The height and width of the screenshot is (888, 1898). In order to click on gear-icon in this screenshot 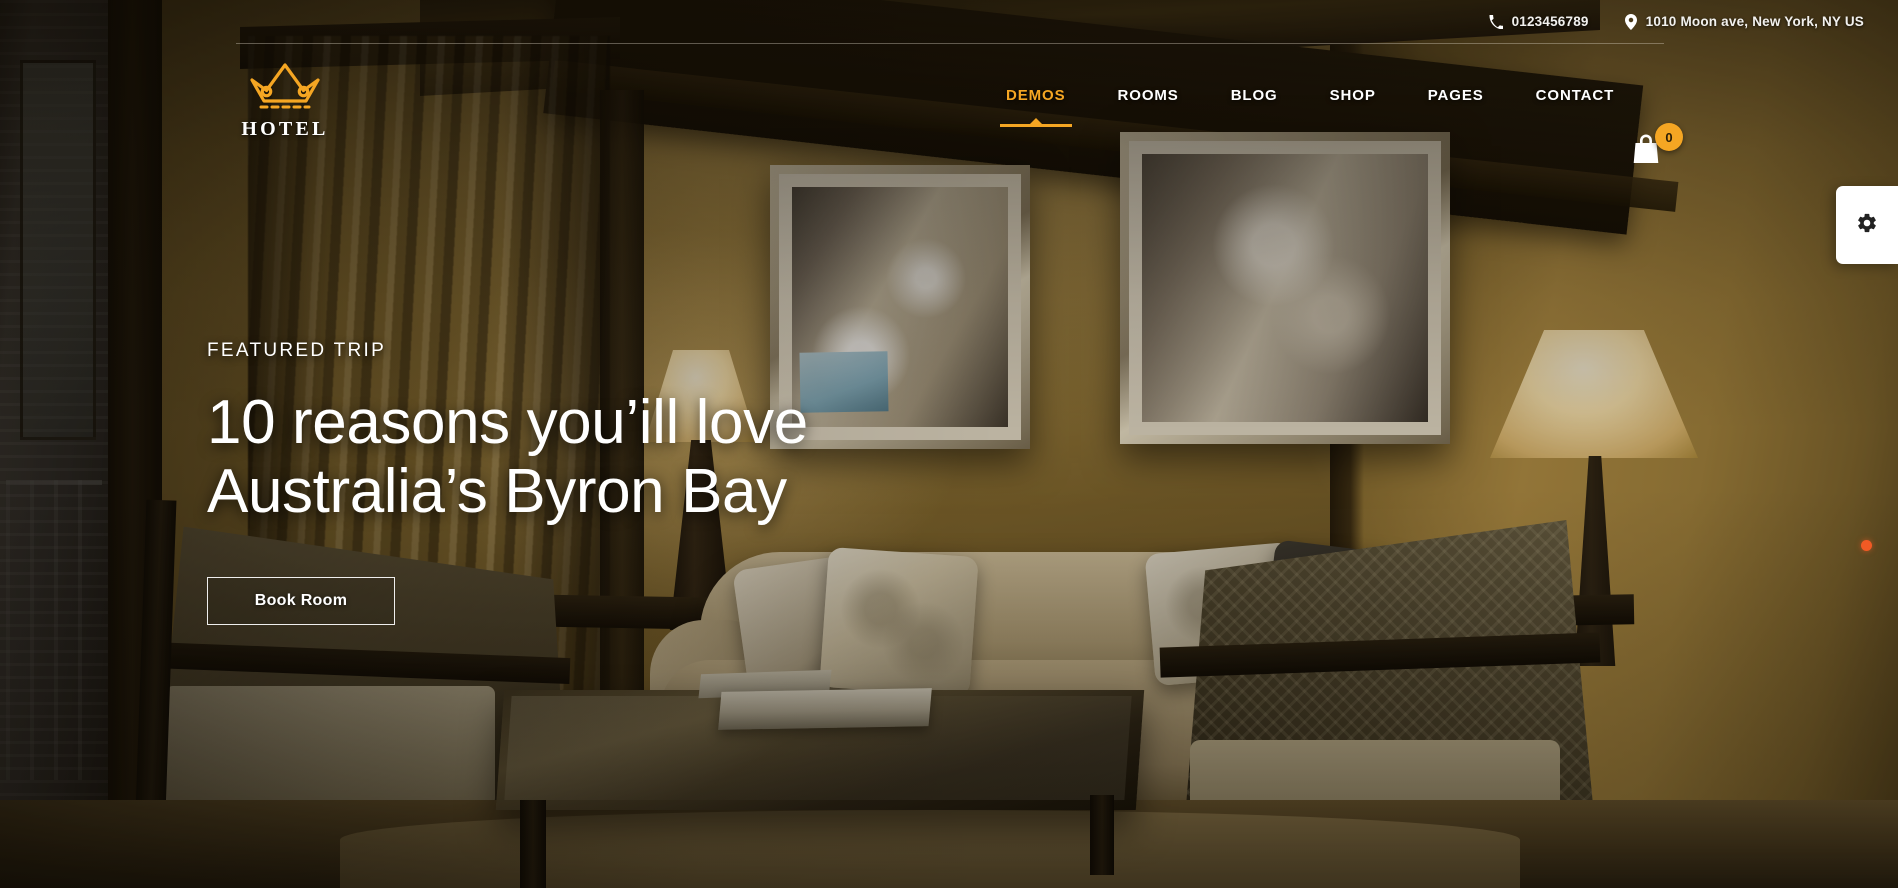, I will do `click(1867, 225)`.